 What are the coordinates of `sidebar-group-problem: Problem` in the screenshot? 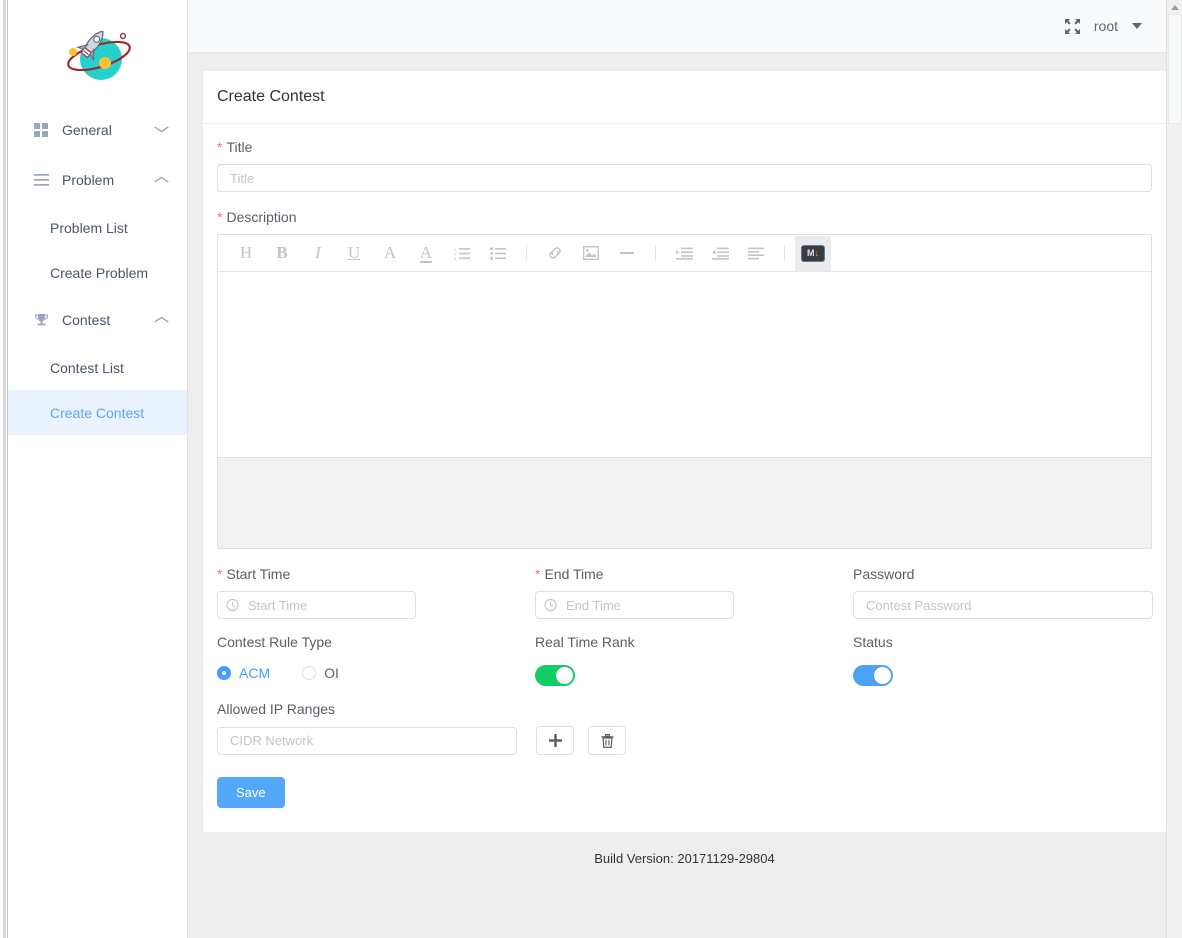 It's located at (97, 180).